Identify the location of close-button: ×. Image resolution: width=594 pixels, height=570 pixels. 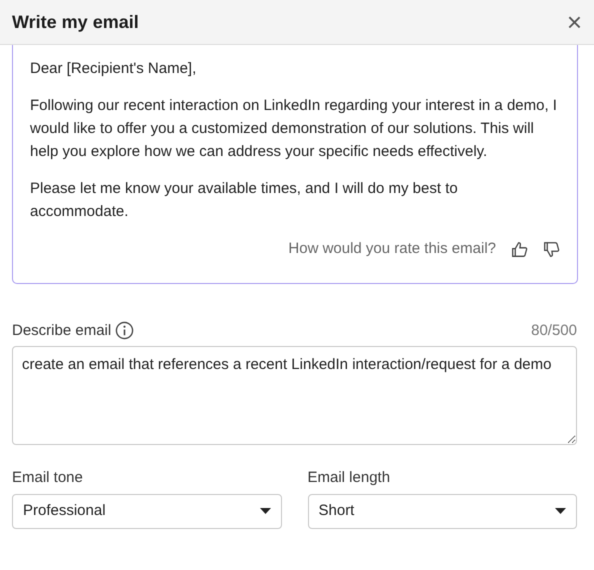
(574, 22).